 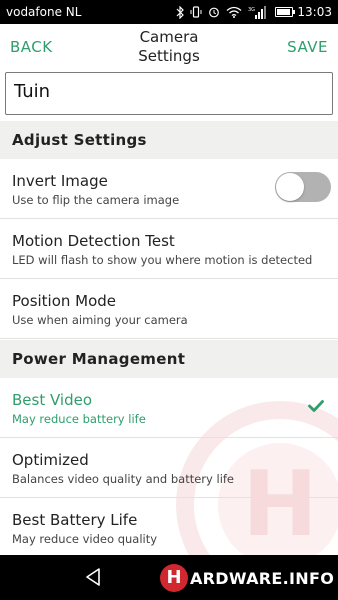 What do you see at coordinates (85, 539) in the screenshot?
I see `row-subtitle: May reduce video quality` at bounding box center [85, 539].